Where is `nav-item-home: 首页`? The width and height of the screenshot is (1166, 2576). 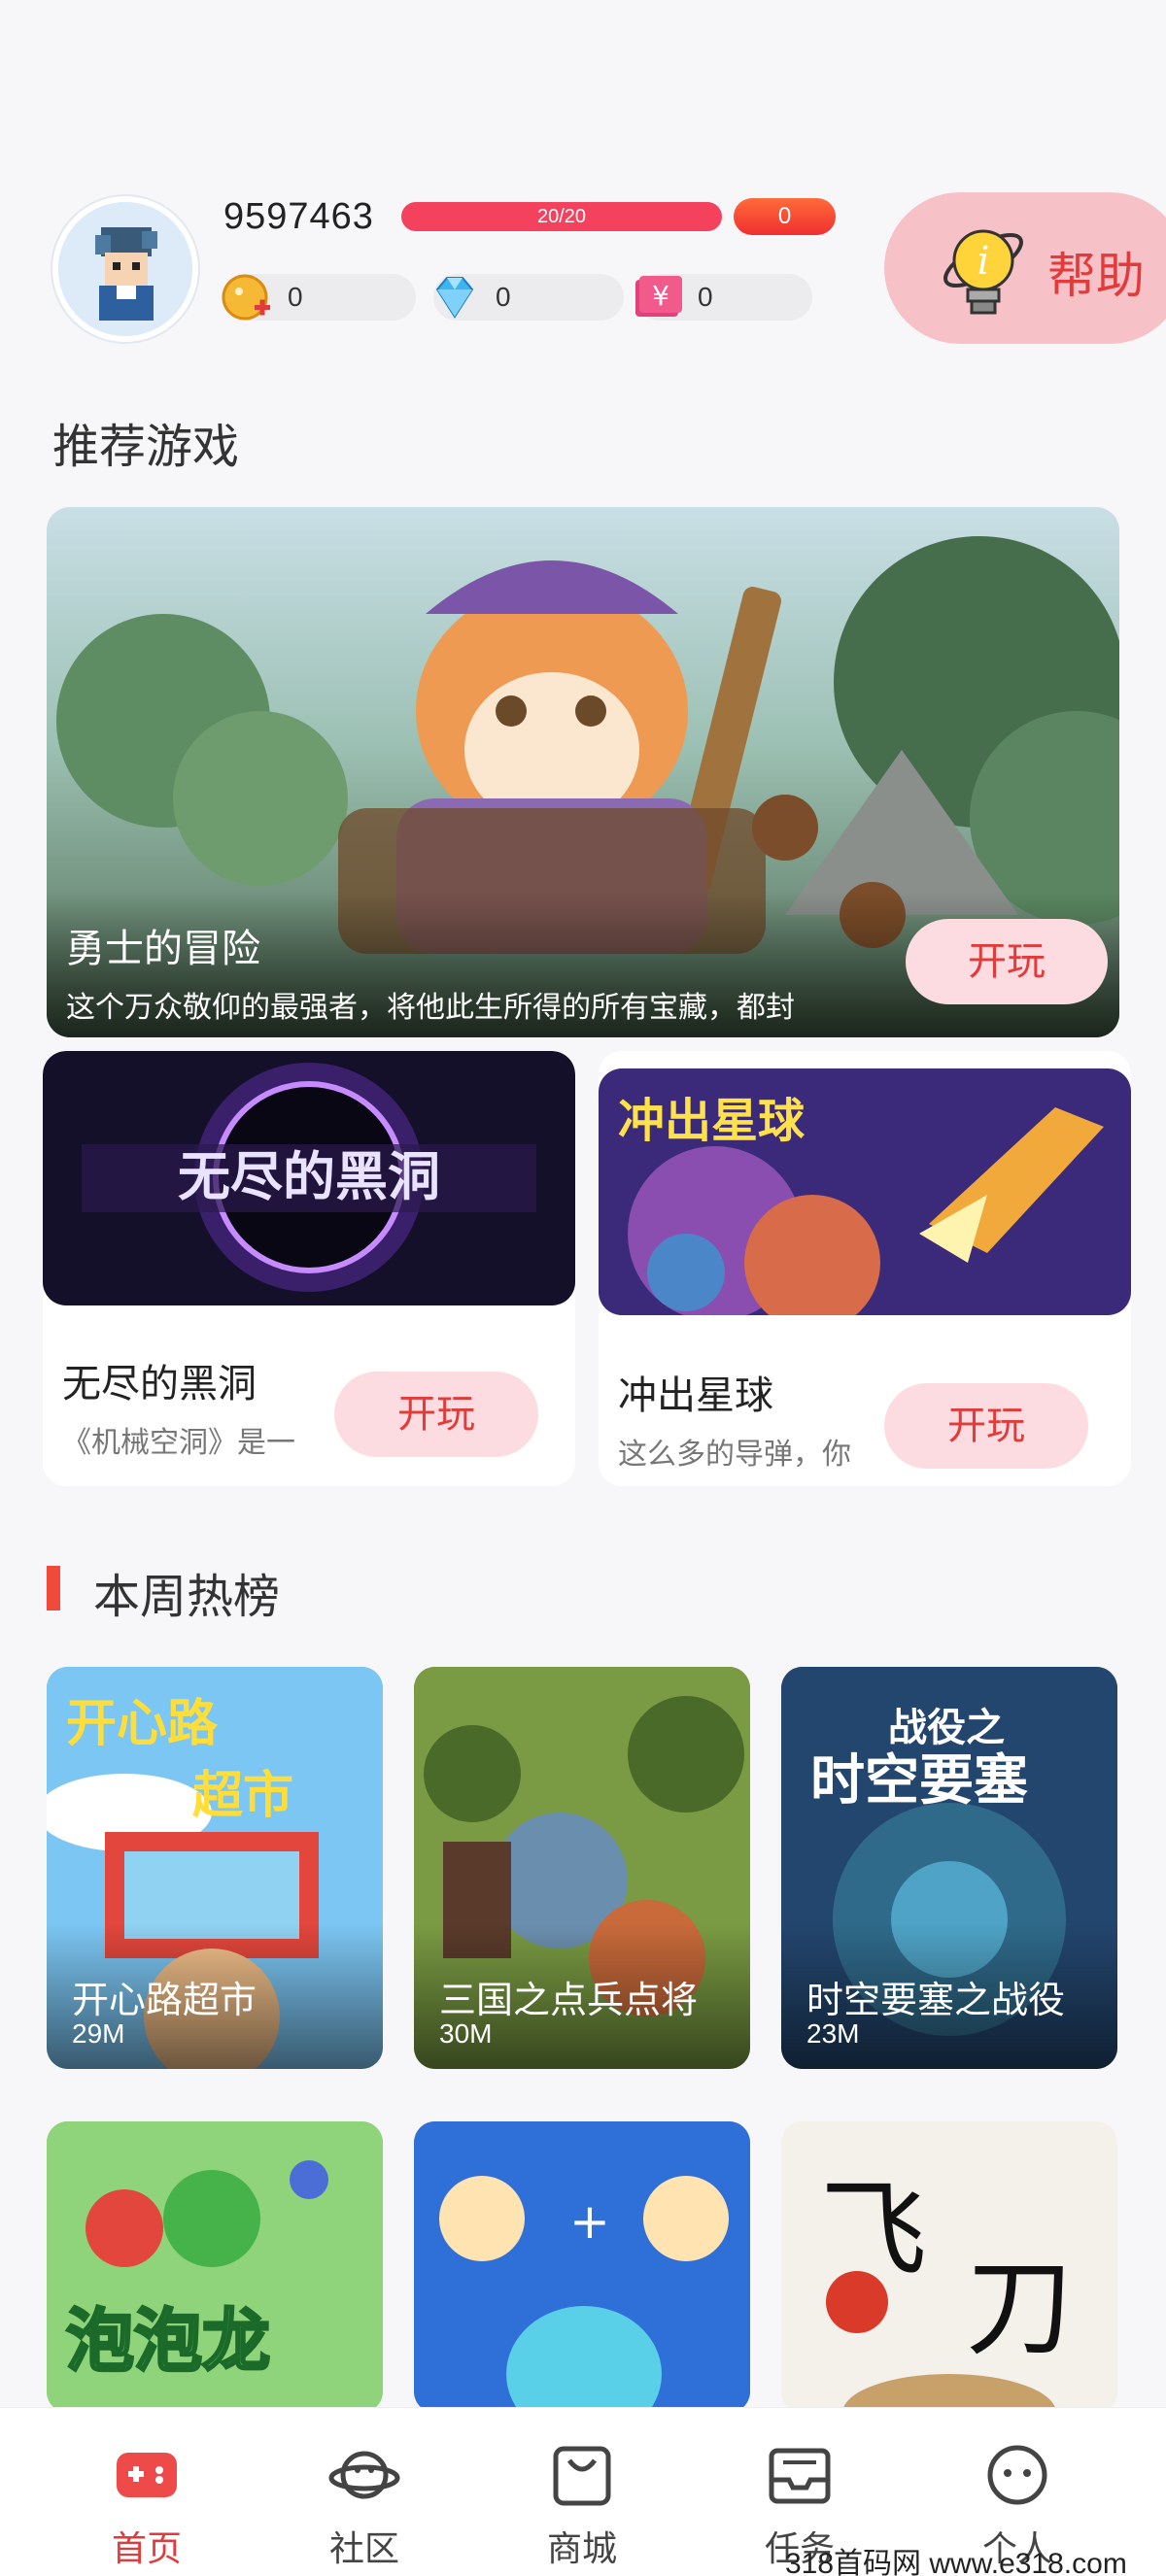
nav-item-home: 首页 is located at coordinates (147, 2492).